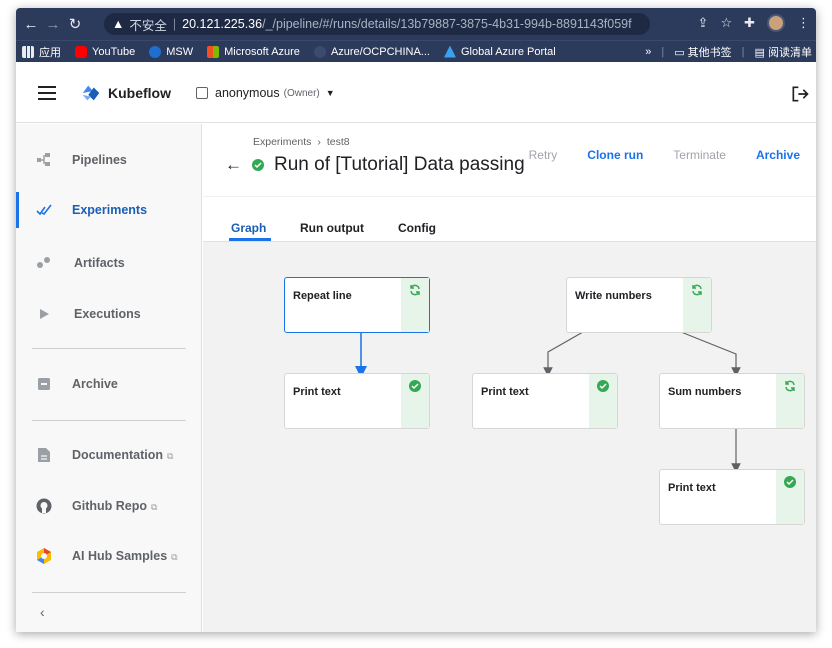  I want to click on bookmark-label: MSW, so click(180, 51).